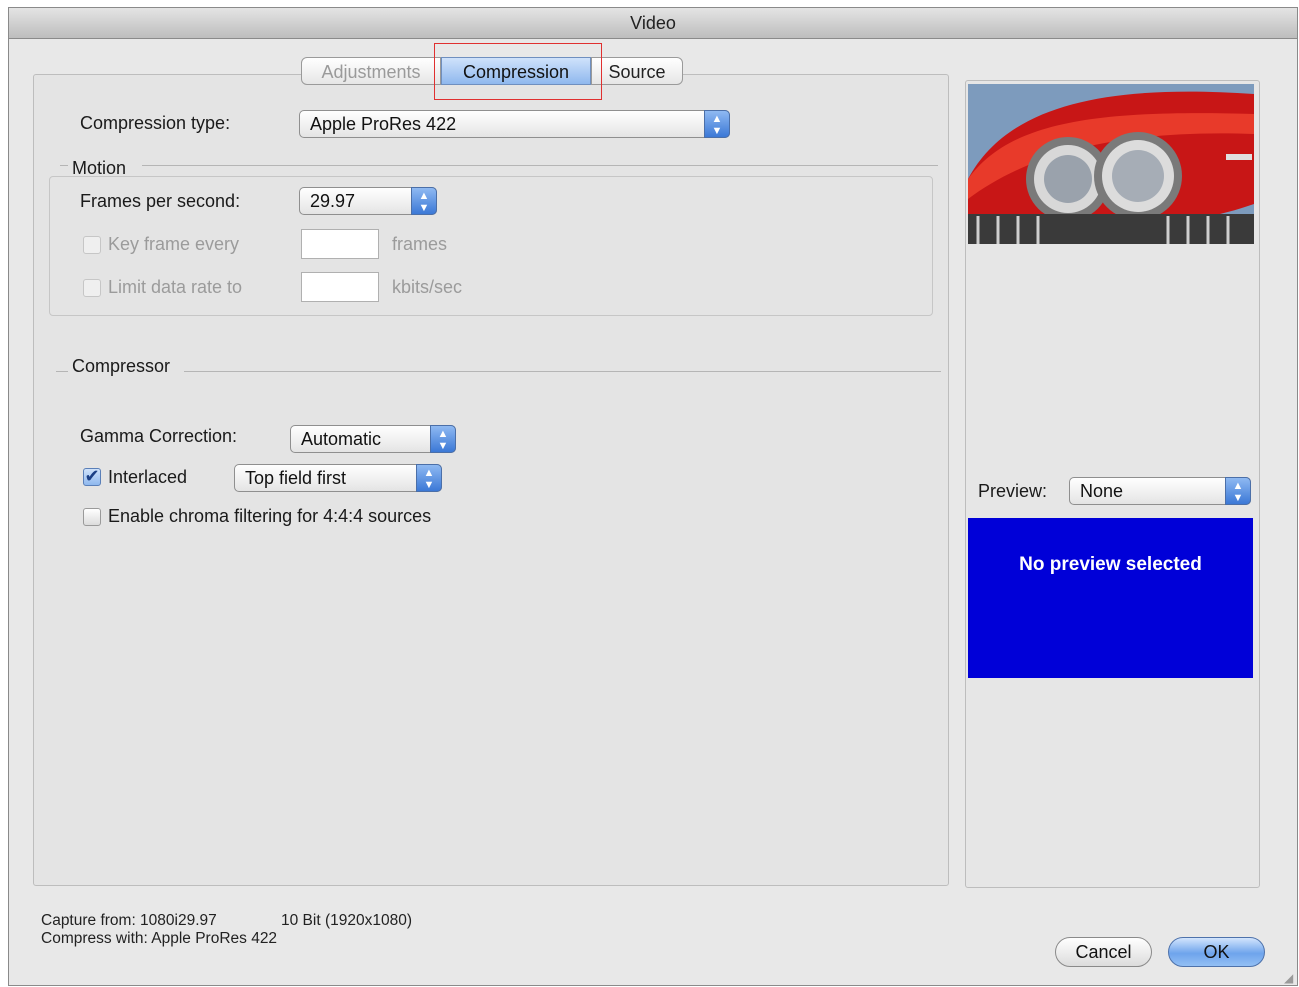 The height and width of the screenshot is (987, 1299). I want to click on preview-message: No preview selected, so click(1110, 564).